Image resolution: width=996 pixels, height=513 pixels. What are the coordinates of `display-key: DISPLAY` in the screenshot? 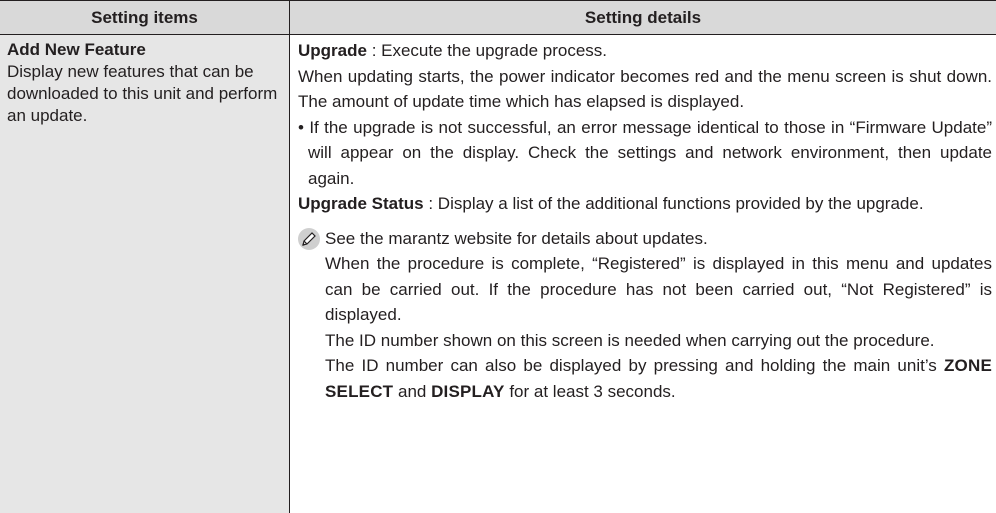 It's located at (468, 391).